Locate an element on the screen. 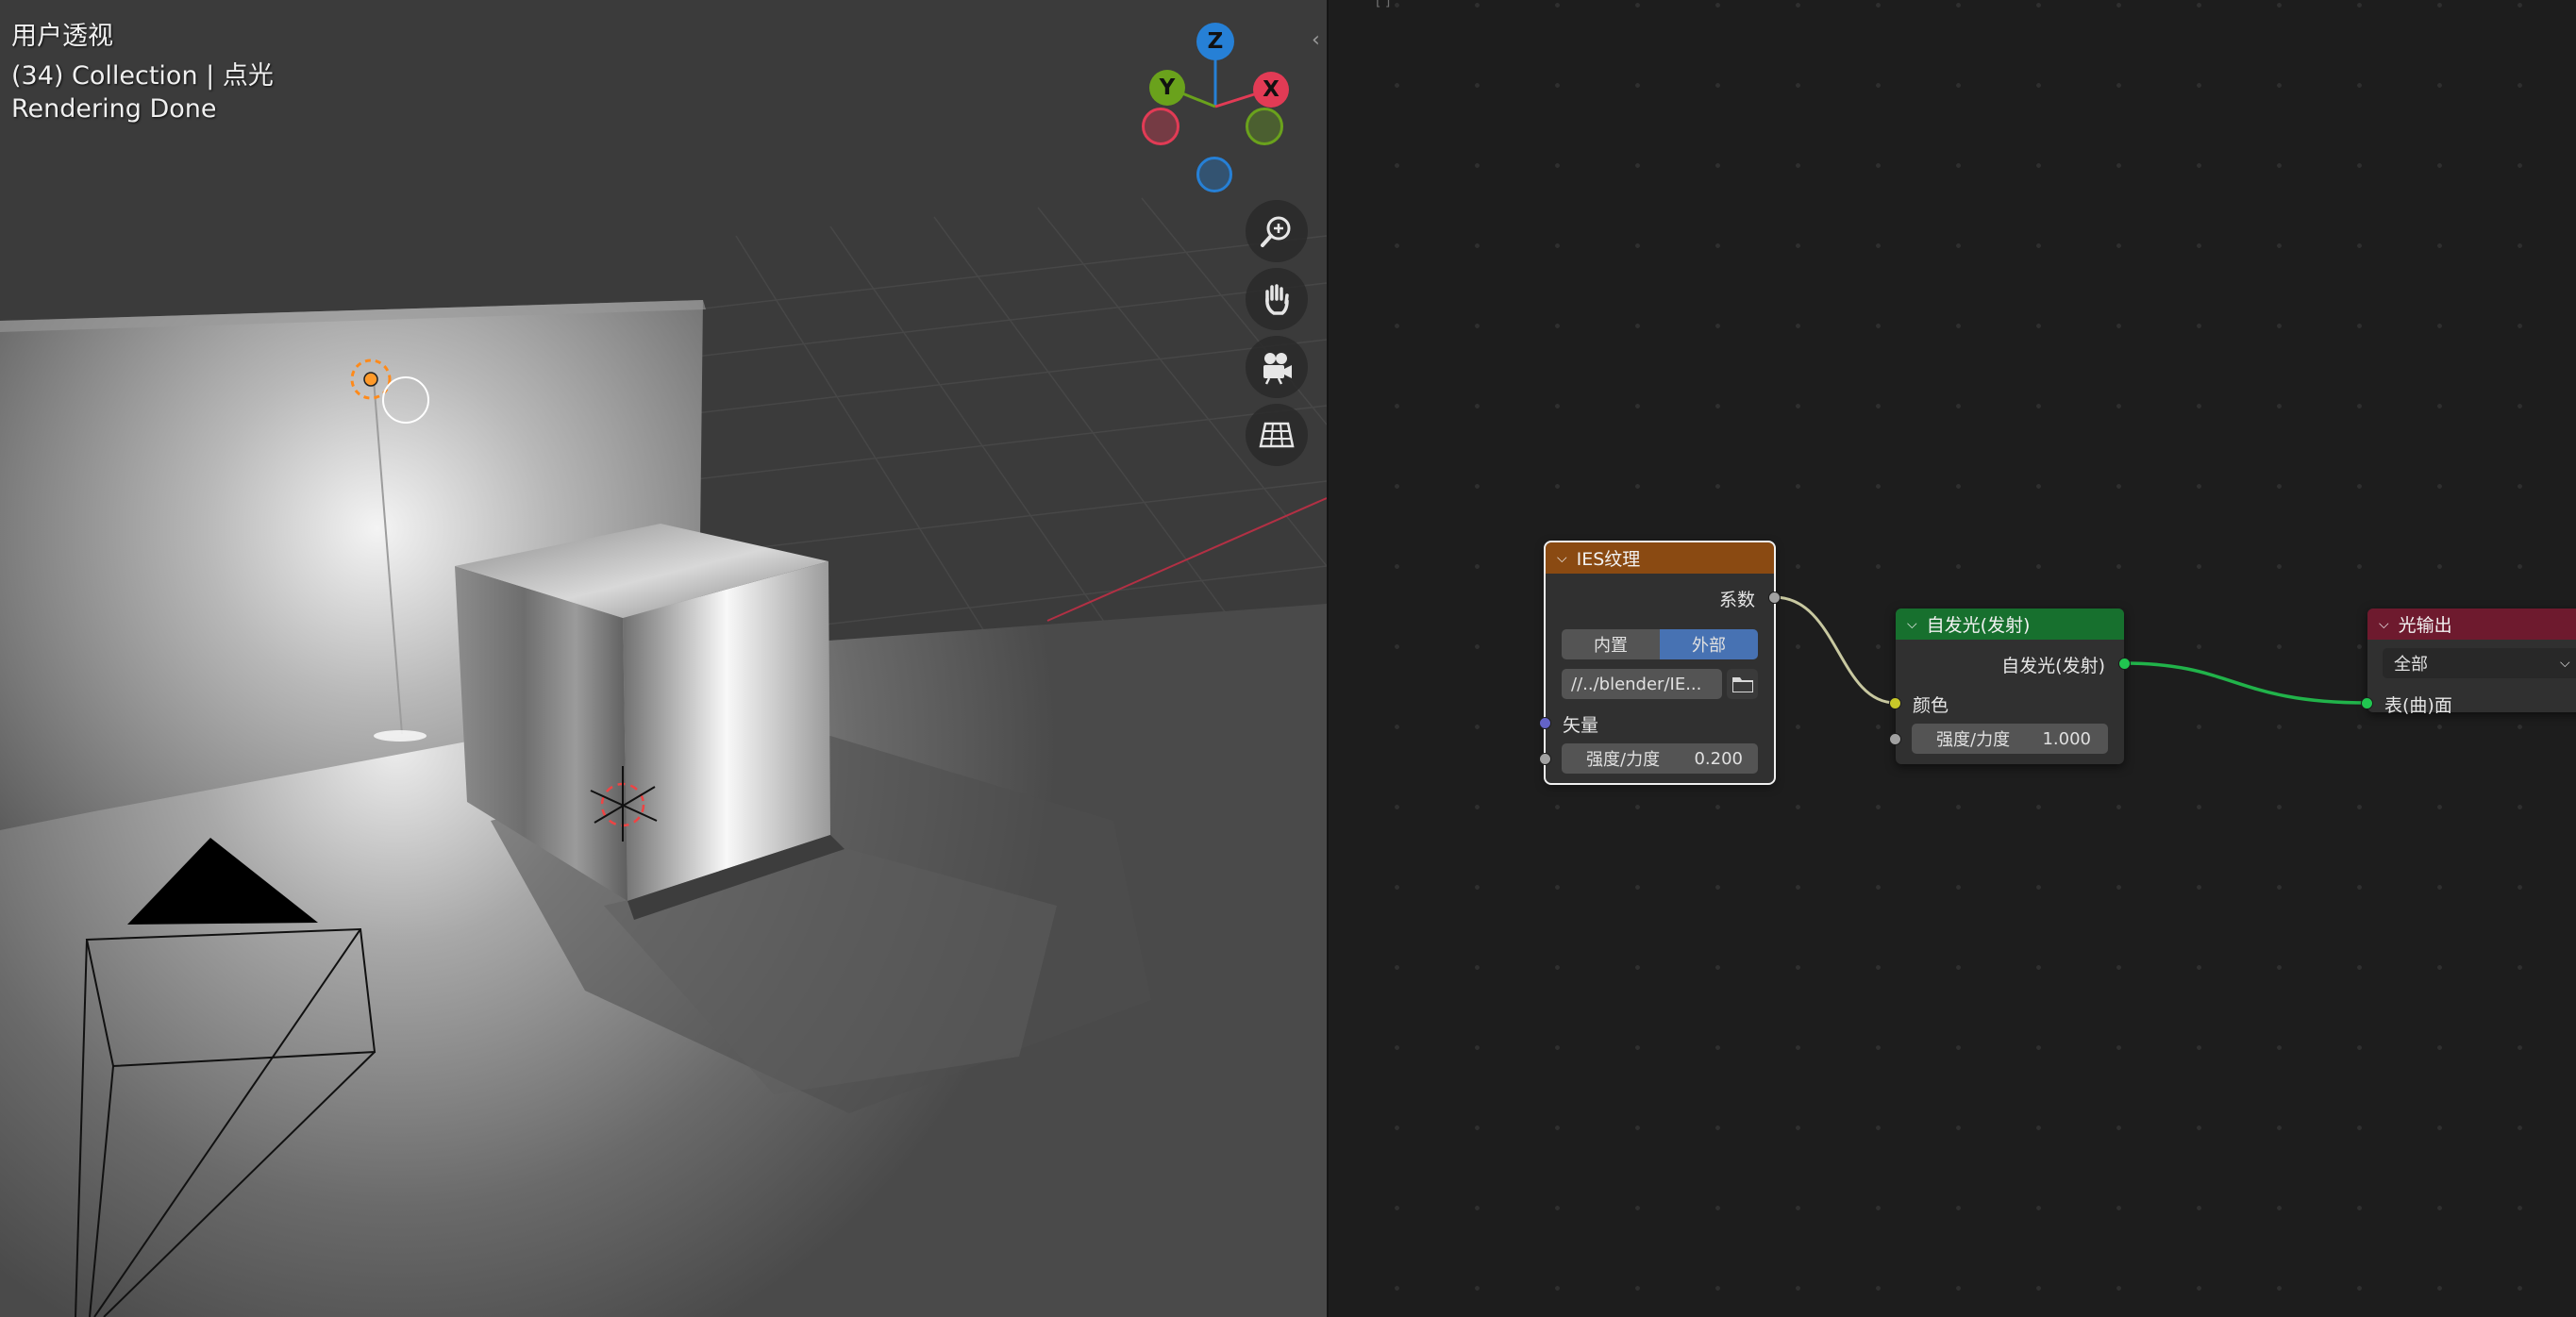 The width and height of the screenshot is (2576, 1317). emission-strength-field: 强度/力度 1.000 is located at coordinates (2010, 739).